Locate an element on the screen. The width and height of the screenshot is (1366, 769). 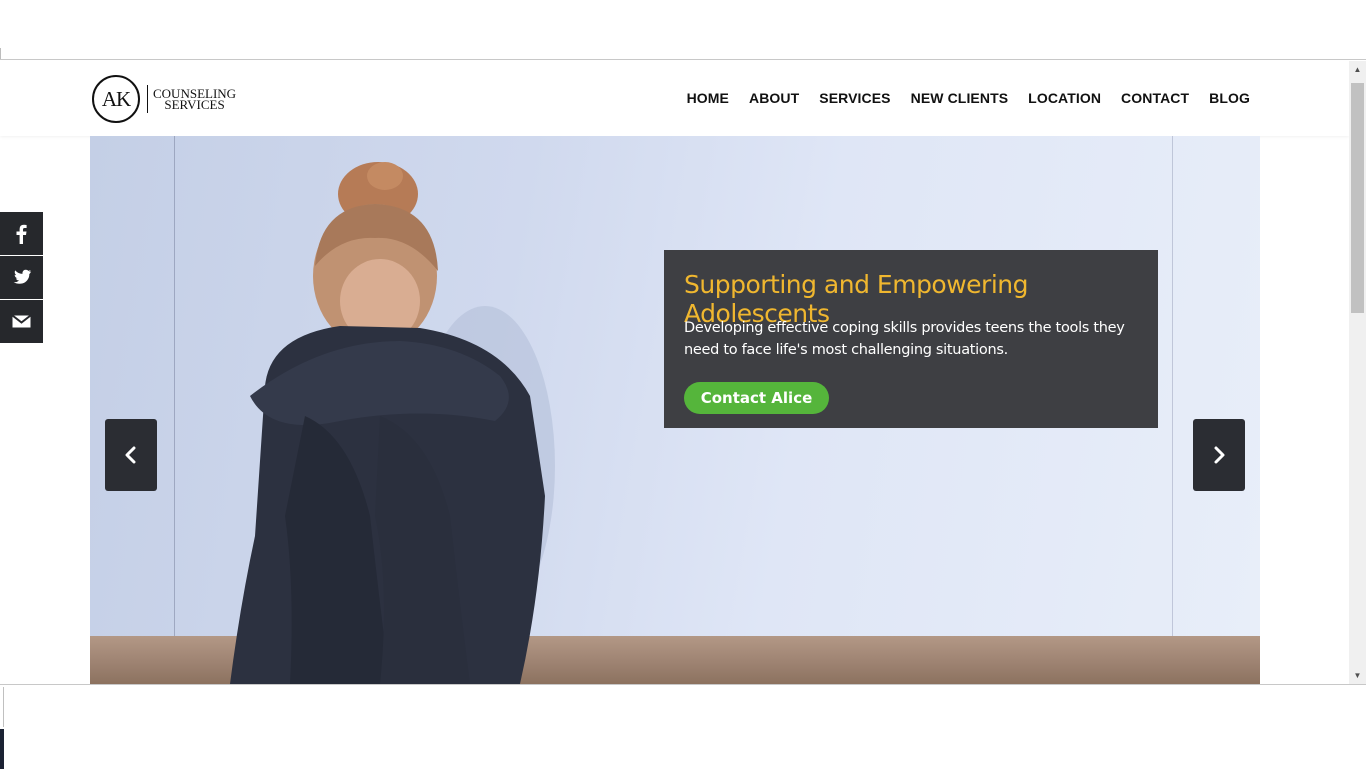
email-icon is located at coordinates (21, 321).